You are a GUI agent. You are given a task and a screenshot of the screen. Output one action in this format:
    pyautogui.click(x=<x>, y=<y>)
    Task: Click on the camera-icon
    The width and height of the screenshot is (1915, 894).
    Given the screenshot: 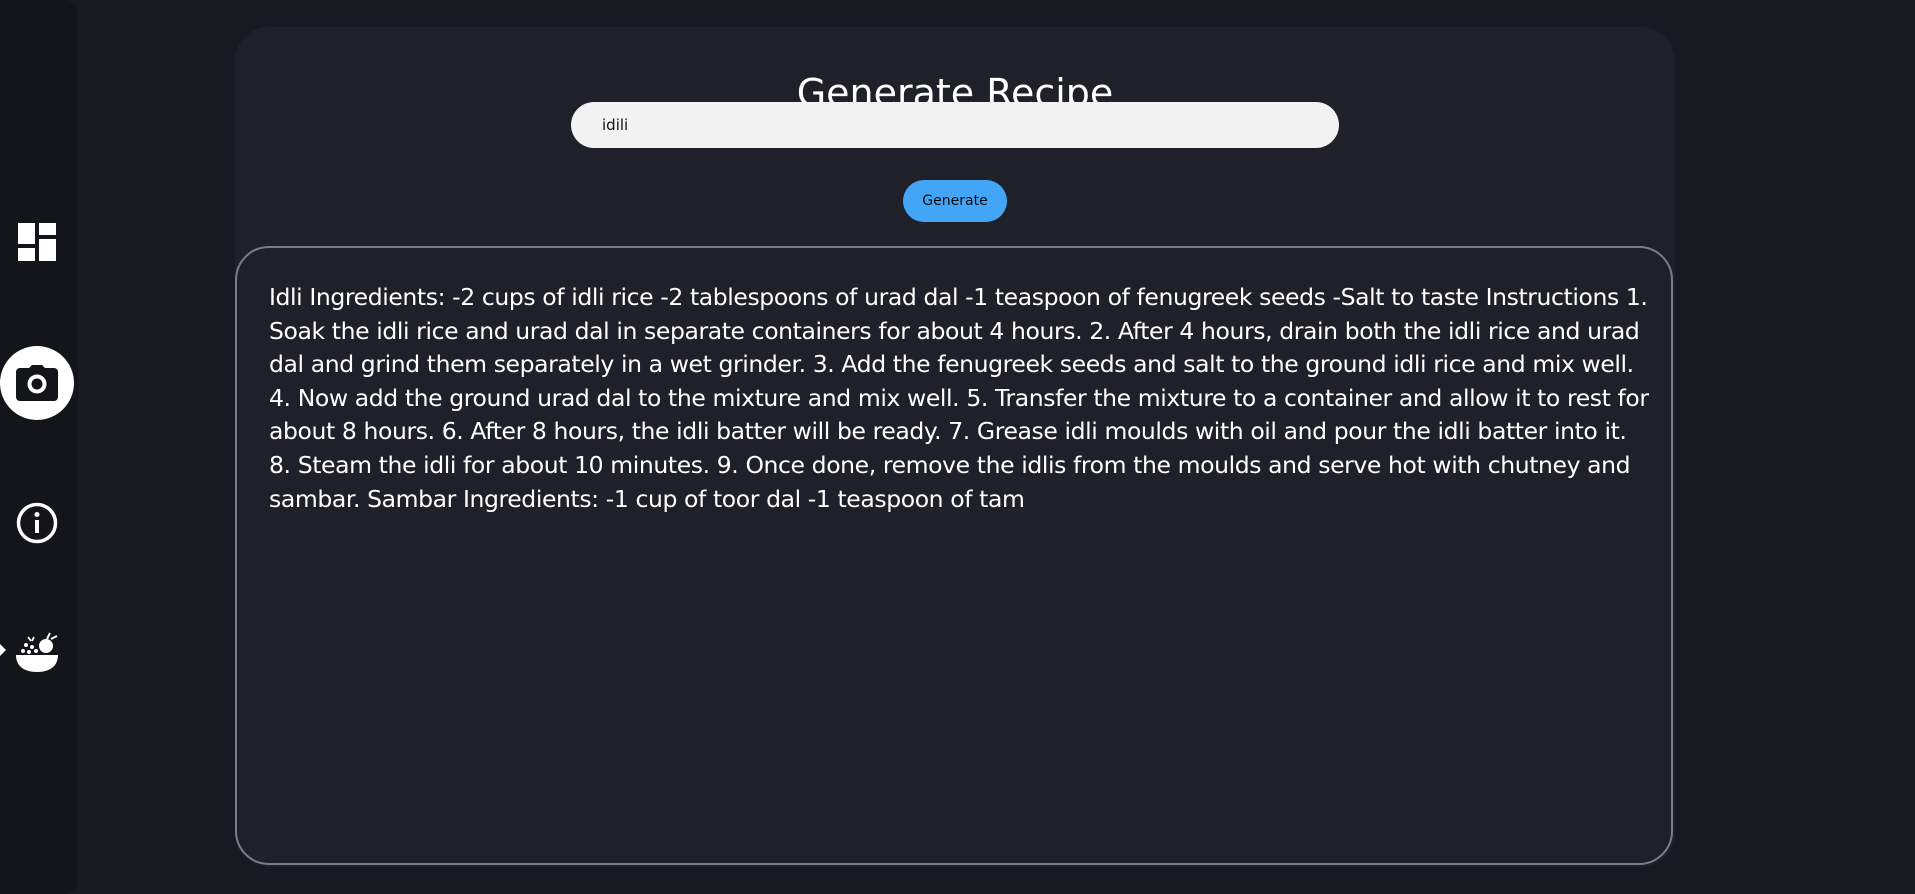 What is the action you would take?
    pyautogui.click(x=37, y=383)
    